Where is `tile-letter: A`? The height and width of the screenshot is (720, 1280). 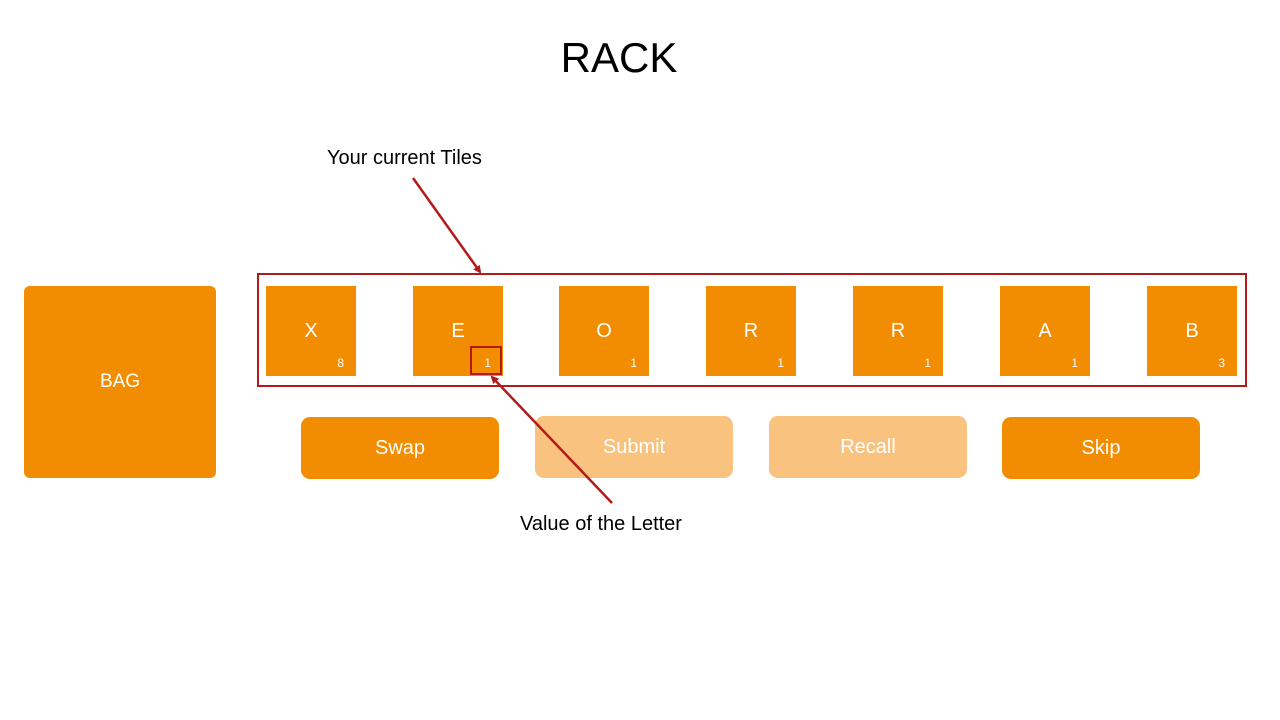
tile-letter: A is located at coordinates (1045, 331).